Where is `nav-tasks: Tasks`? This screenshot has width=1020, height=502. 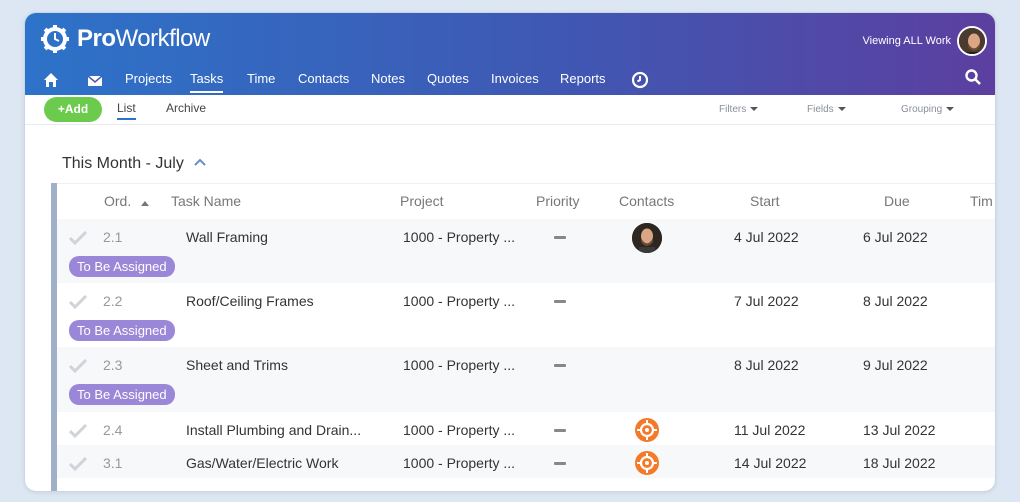
nav-tasks: Tasks is located at coordinates (207, 81).